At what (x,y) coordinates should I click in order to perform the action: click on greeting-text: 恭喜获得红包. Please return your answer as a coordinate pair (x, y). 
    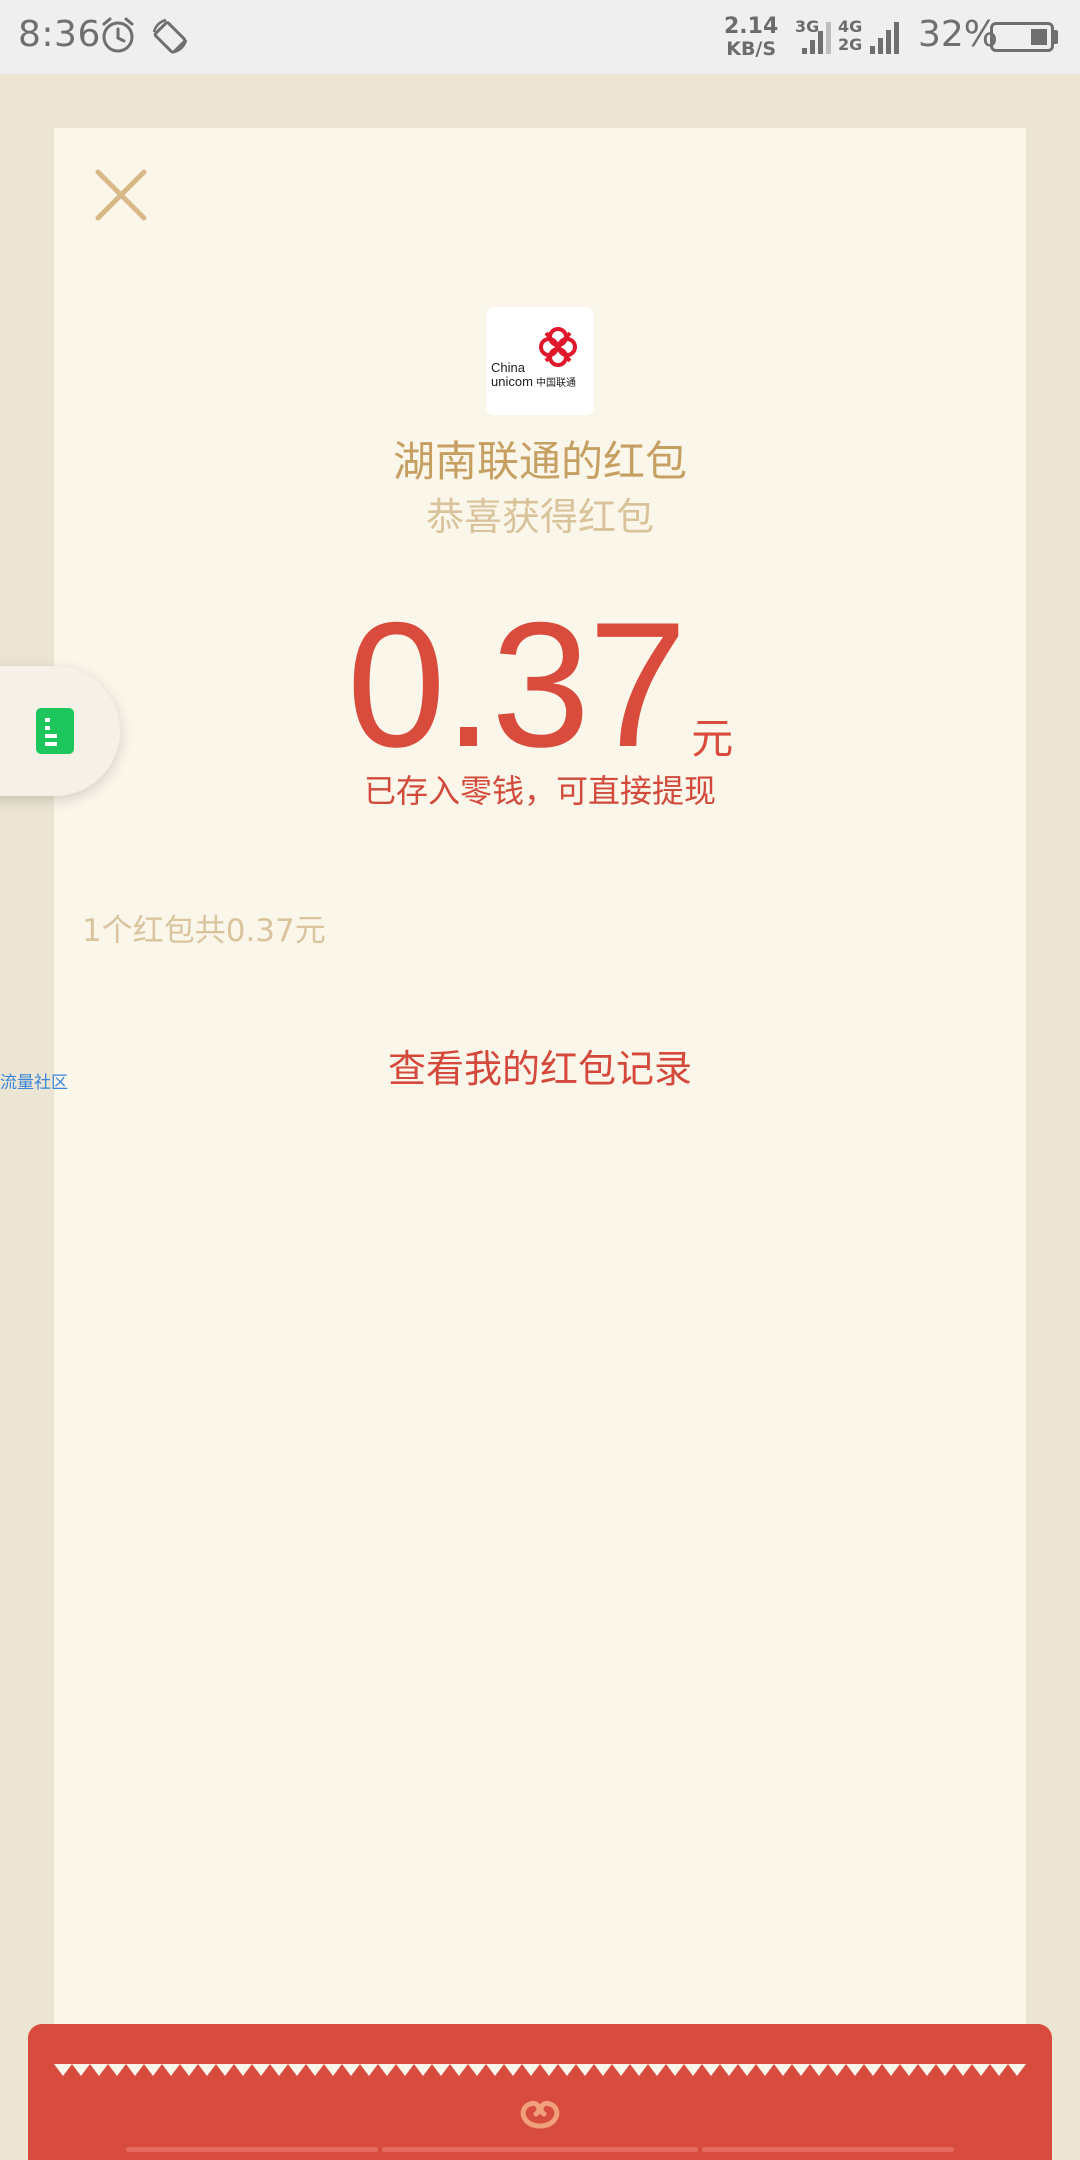
    Looking at the image, I should click on (539, 517).